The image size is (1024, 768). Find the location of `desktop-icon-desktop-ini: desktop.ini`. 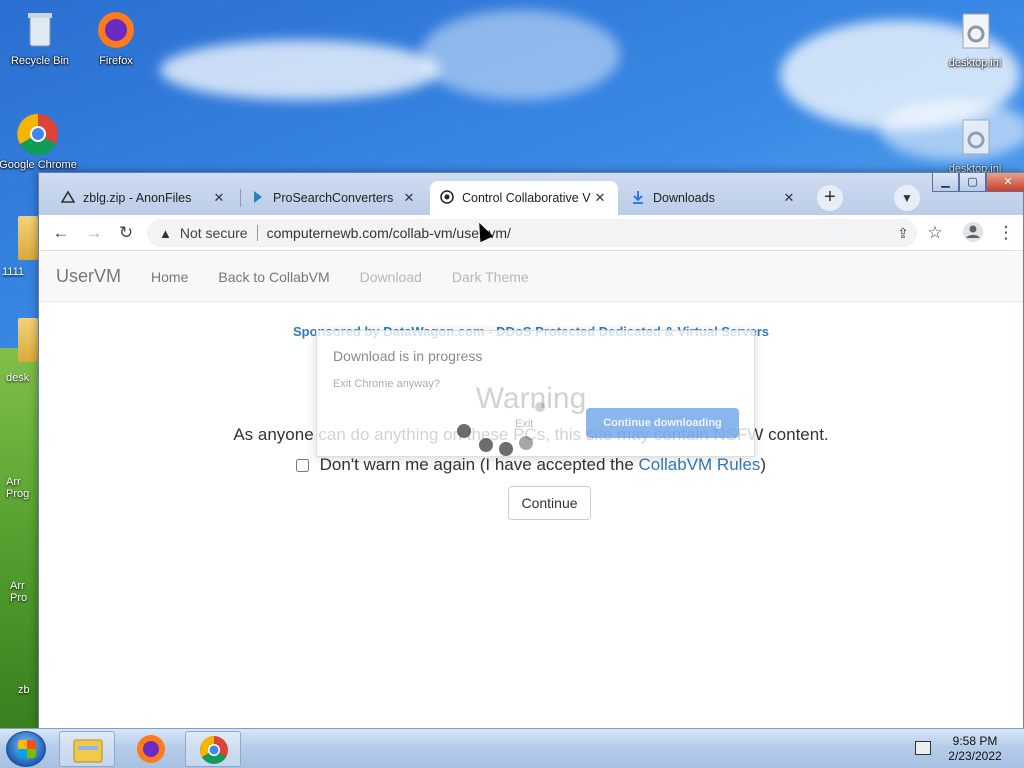

desktop-icon-desktop-ini: desktop.ini is located at coordinates (975, 39).